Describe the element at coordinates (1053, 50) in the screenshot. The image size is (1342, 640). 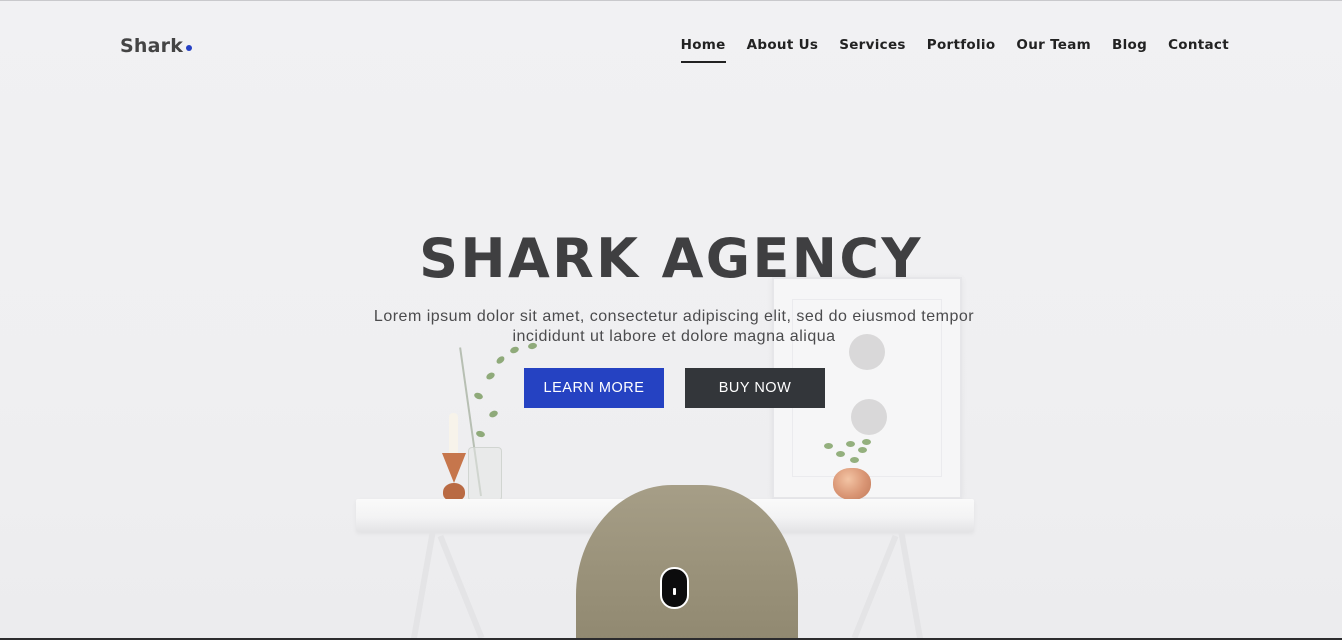
I see `nav-item-our-team: Our Team` at that location.